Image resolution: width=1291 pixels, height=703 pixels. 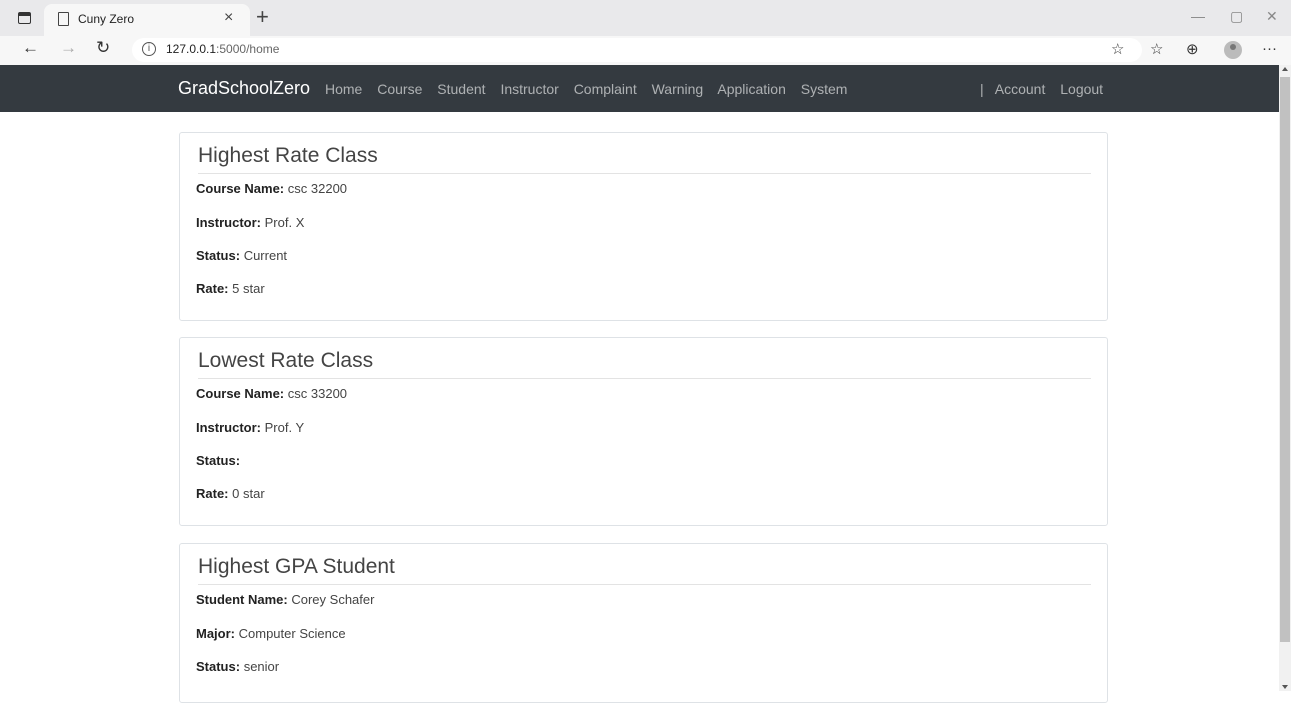 What do you see at coordinates (242, 599) in the screenshot?
I see `field-label: Student Name:` at bounding box center [242, 599].